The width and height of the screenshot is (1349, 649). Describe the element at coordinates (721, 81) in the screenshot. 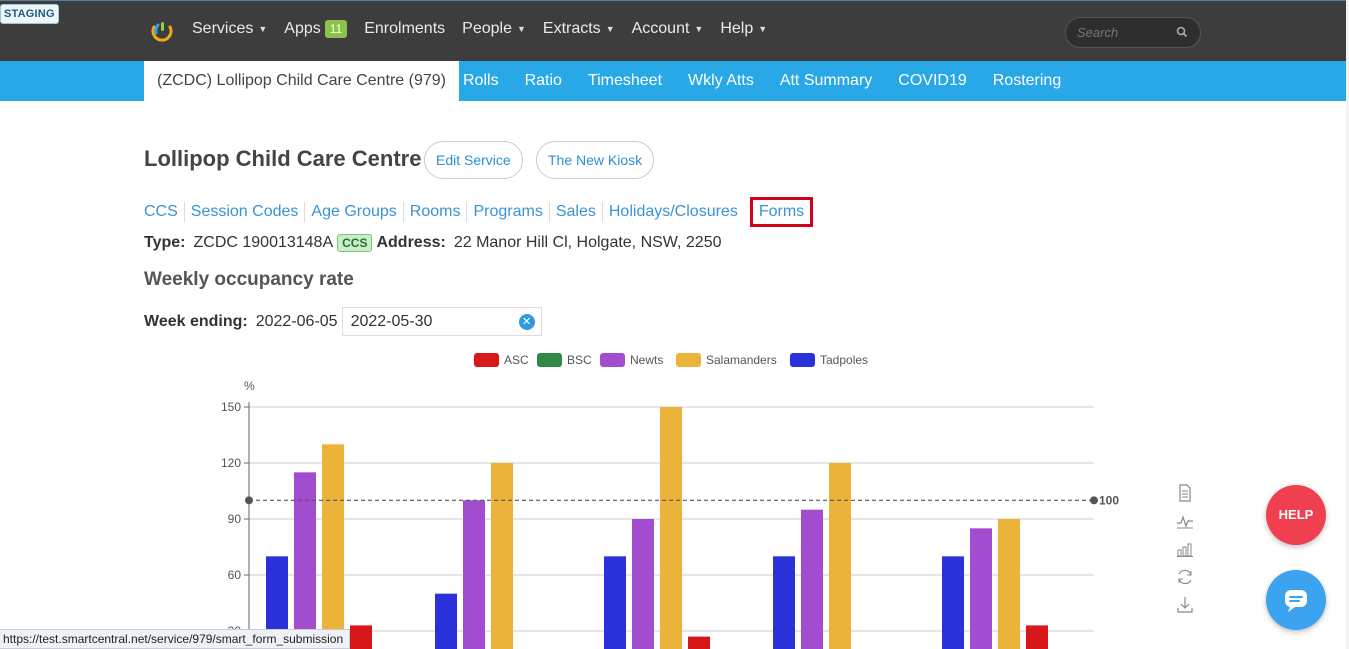

I see `tab-wkly-atts: Wkly Atts` at that location.